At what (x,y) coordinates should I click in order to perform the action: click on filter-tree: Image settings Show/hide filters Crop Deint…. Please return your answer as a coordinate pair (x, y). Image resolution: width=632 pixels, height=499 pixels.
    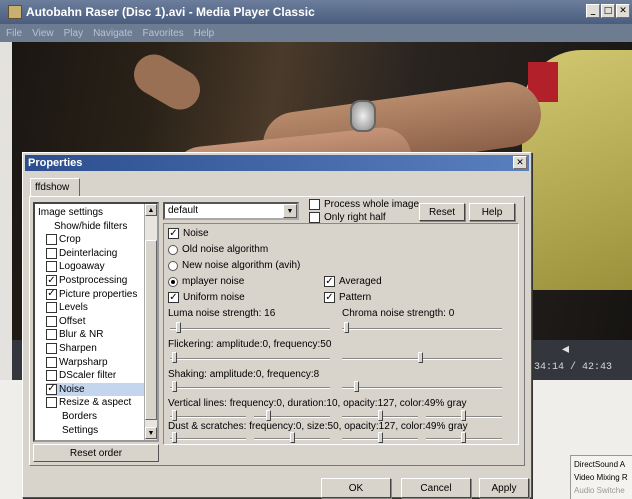
    Looking at the image, I should click on (96, 322).